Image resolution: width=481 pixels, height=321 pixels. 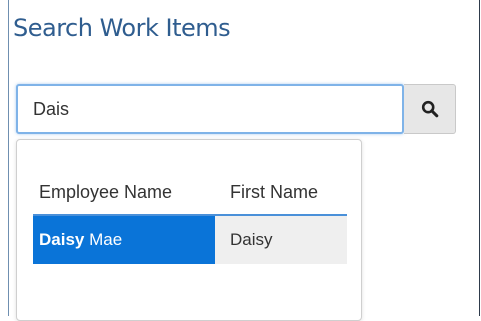 I want to click on search-button, so click(x=430, y=109).